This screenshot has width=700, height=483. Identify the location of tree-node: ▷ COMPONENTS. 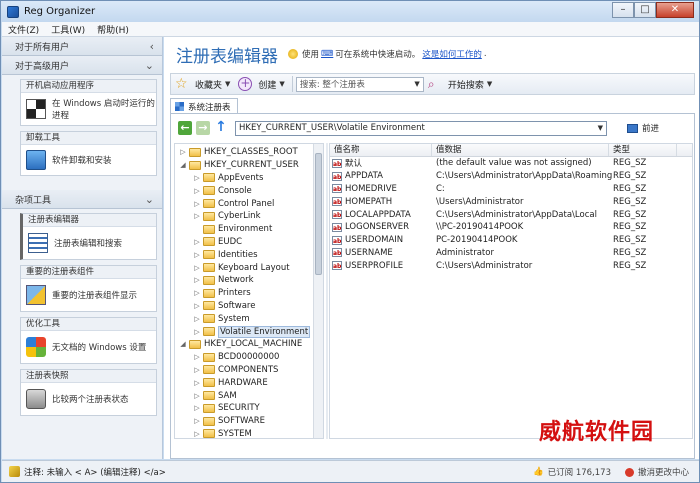
(235, 370).